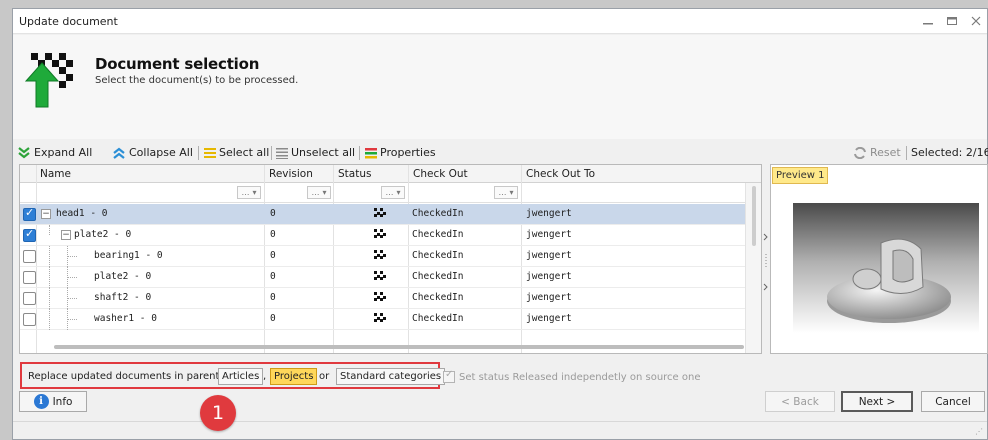 The height and width of the screenshot is (440, 988). I want to click on header-title: Document selection, so click(177, 64).